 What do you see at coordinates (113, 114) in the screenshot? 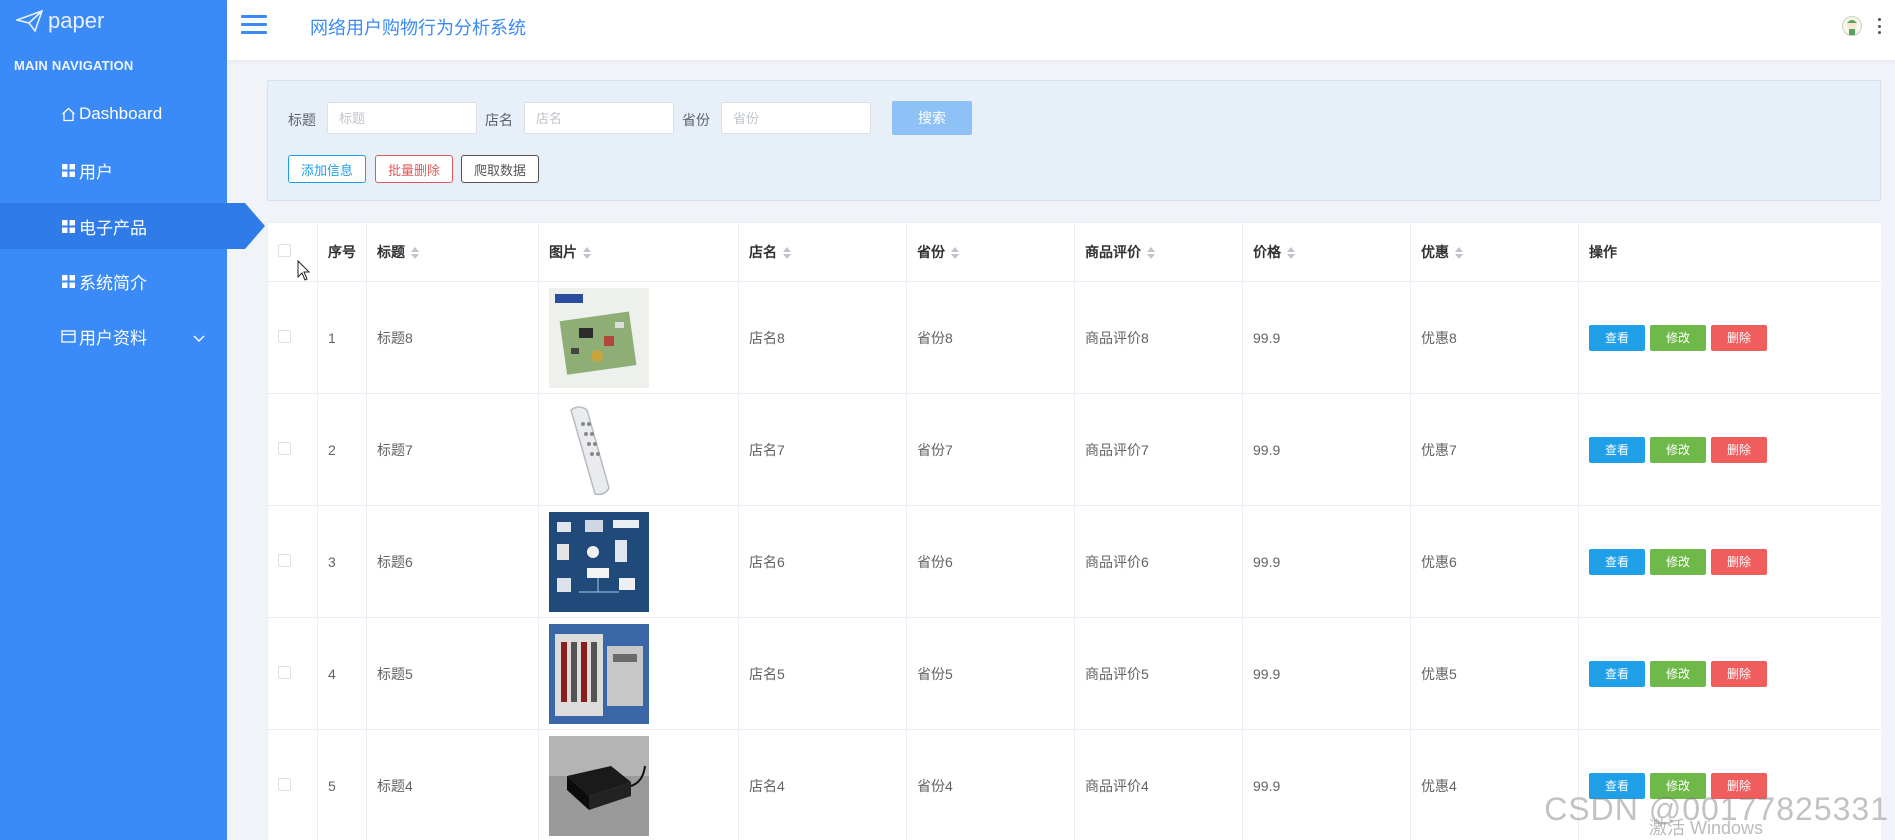
I see `sidebar-item-dashboard: Dashboard` at bounding box center [113, 114].